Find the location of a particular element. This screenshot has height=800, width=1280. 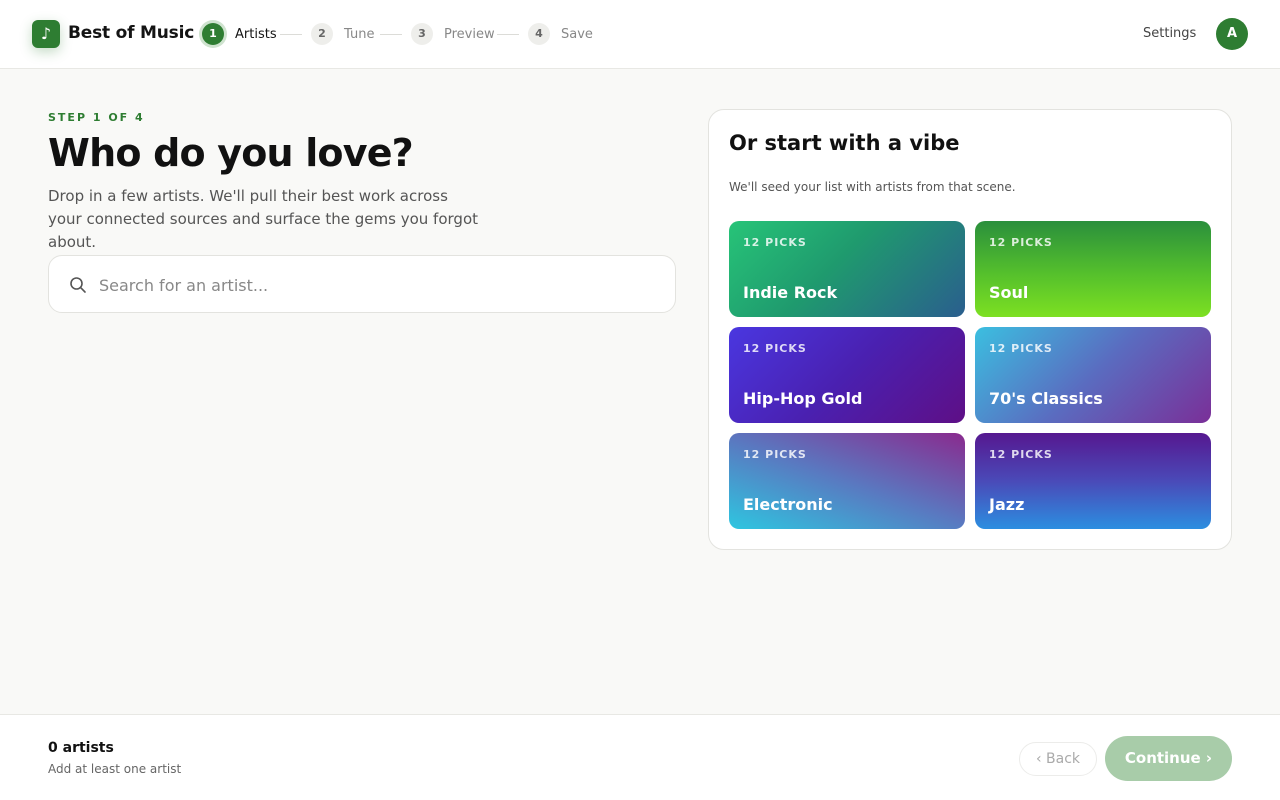

app-name: Best of Music is located at coordinates (131, 33).